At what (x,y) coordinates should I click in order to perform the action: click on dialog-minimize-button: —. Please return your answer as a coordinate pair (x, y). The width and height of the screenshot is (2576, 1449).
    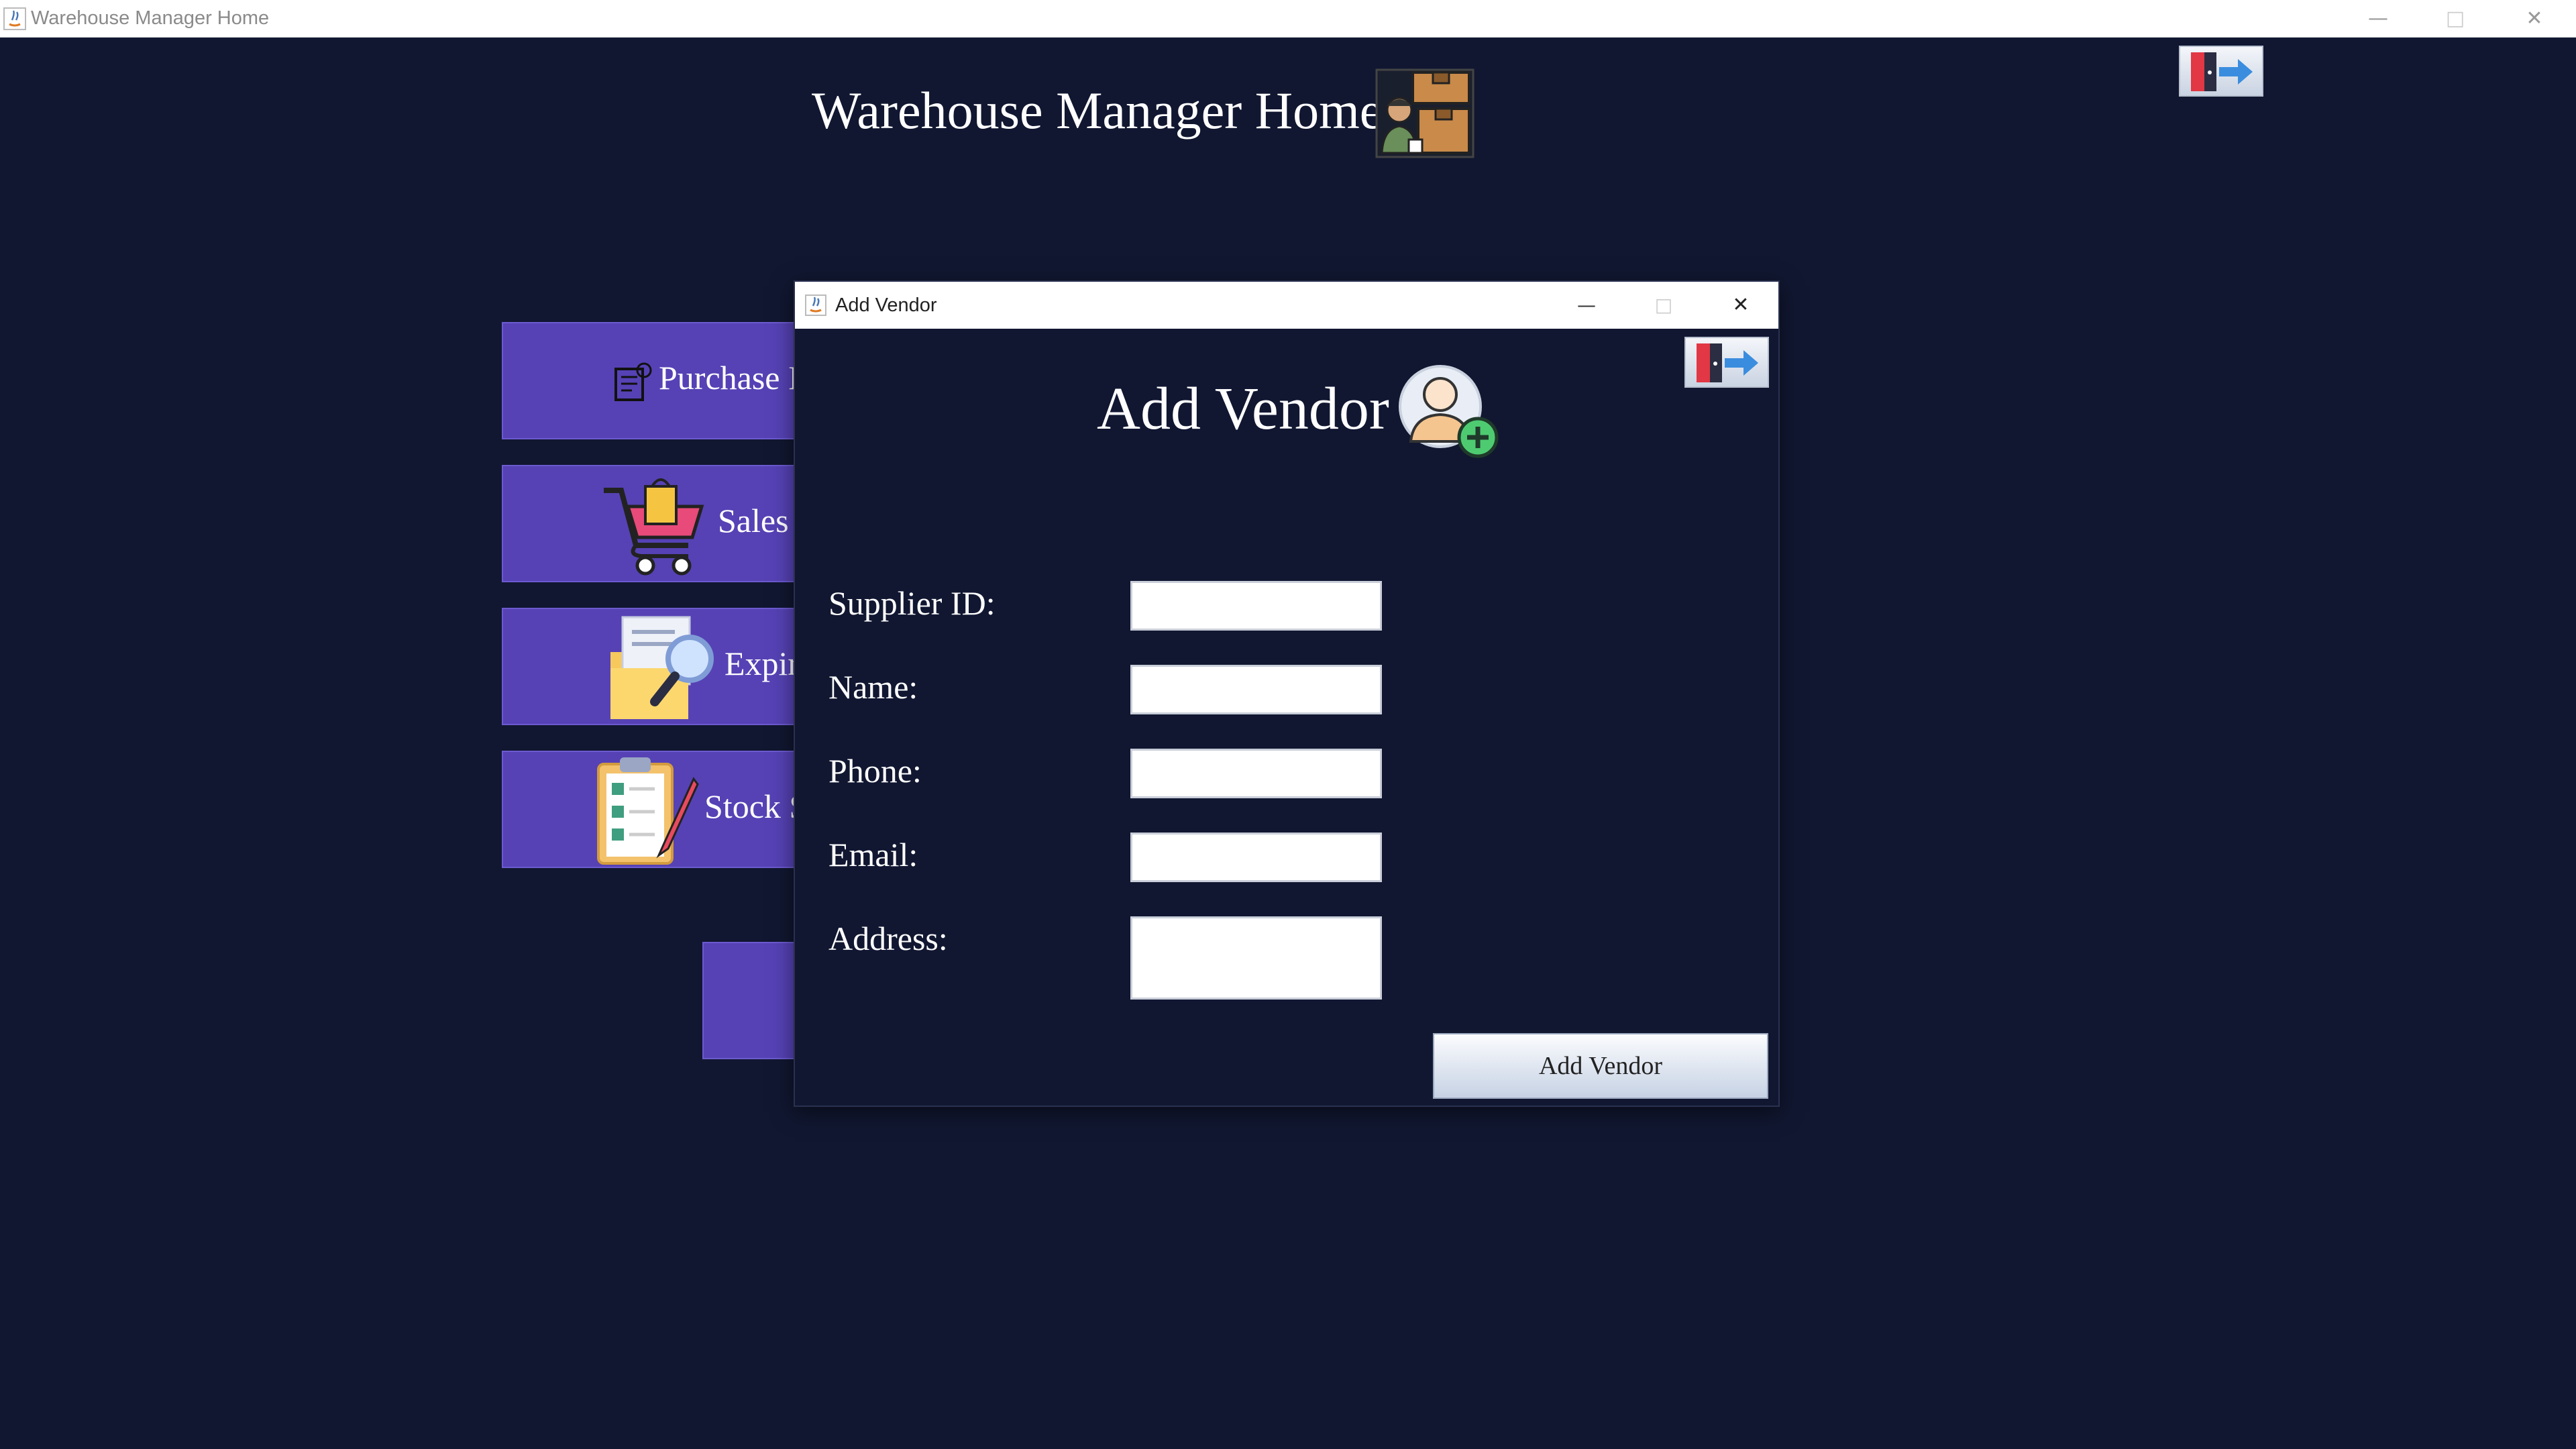
    Looking at the image, I should click on (1586, 305).